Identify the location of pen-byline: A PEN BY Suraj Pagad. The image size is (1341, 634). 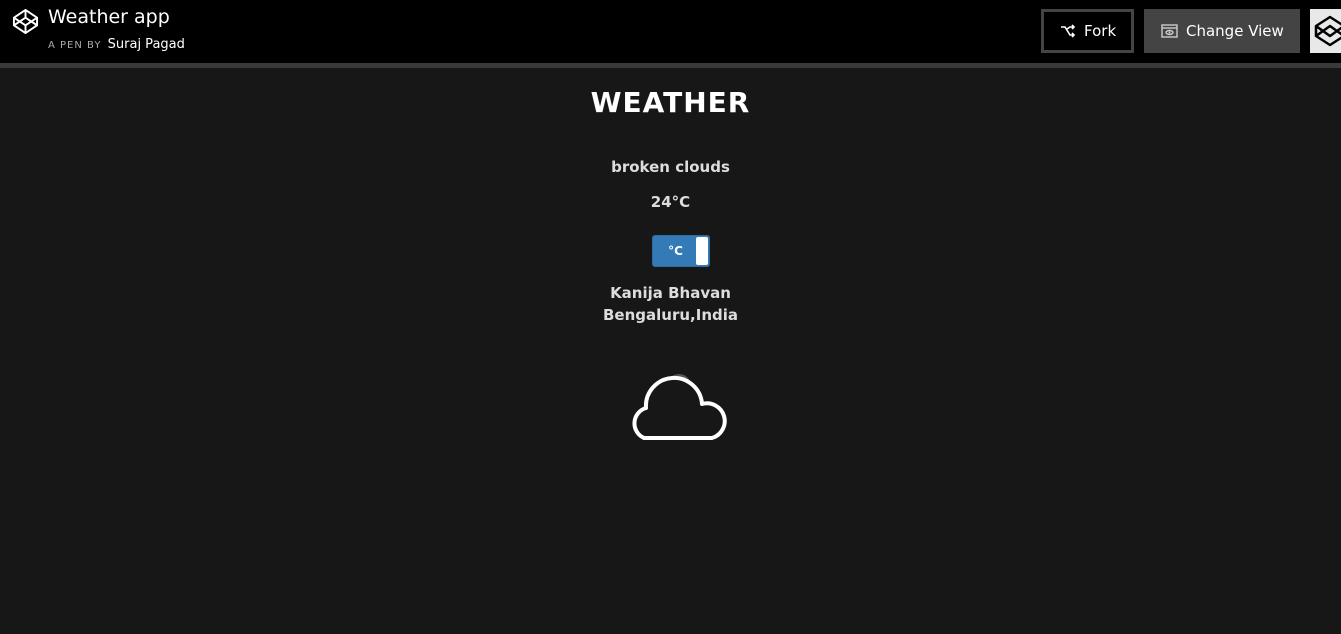
(116, 44).